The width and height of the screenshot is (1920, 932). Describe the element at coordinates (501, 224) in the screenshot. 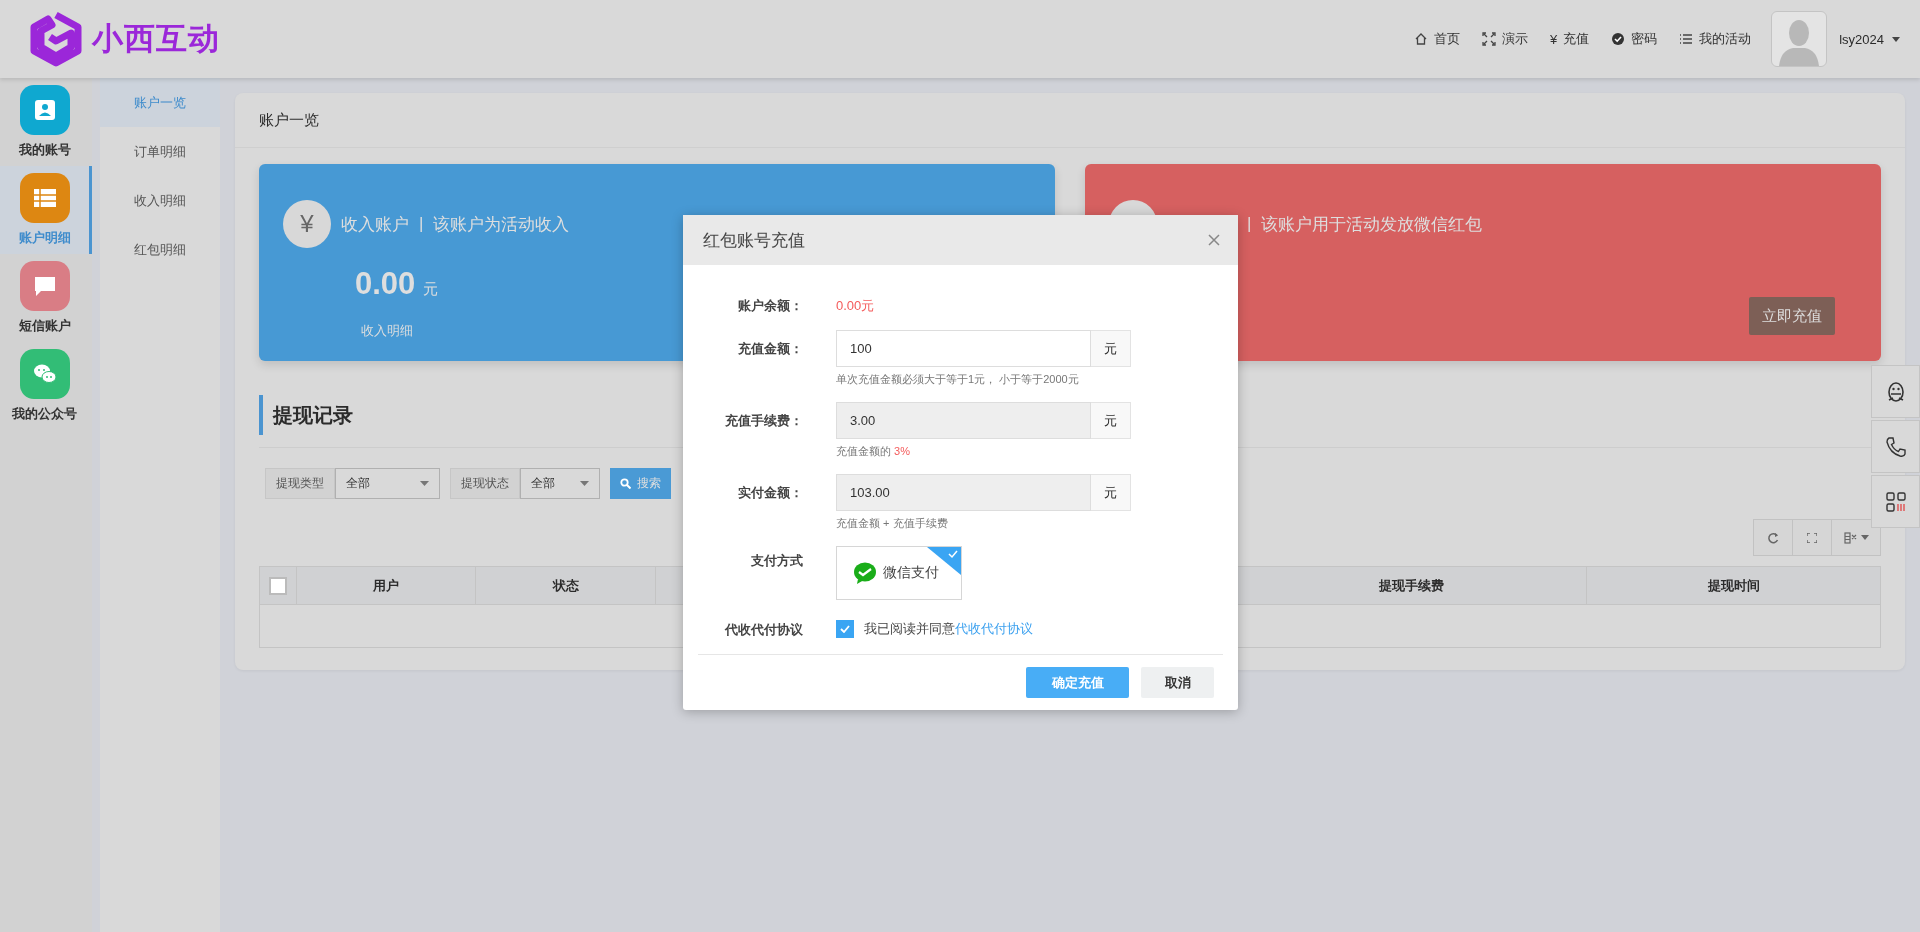

I see `account-description: 该账户为活动收入` at that location.